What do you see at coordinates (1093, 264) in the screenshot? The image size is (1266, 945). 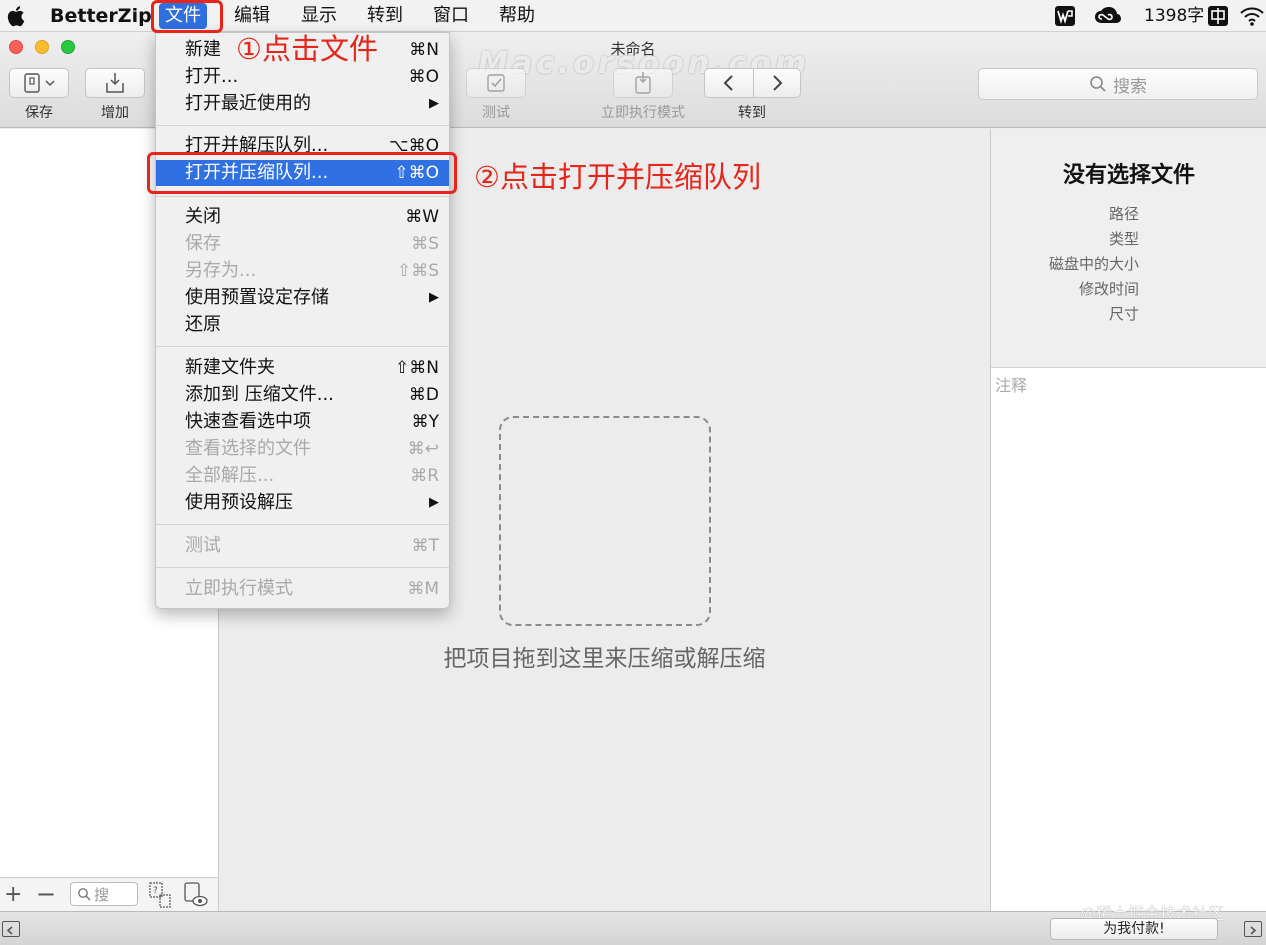 I see `size-label: 磁盘中的大小` at bounding box center [1093, 264].